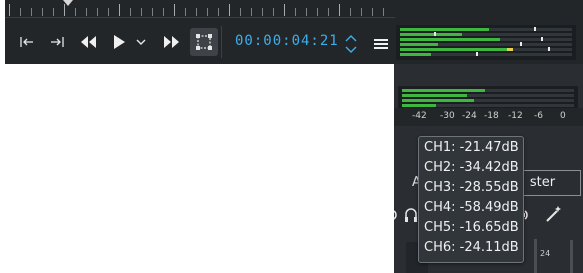  I want to click on tooltip-line-ch1: CH1: -21.47dB, so click(471, 147).